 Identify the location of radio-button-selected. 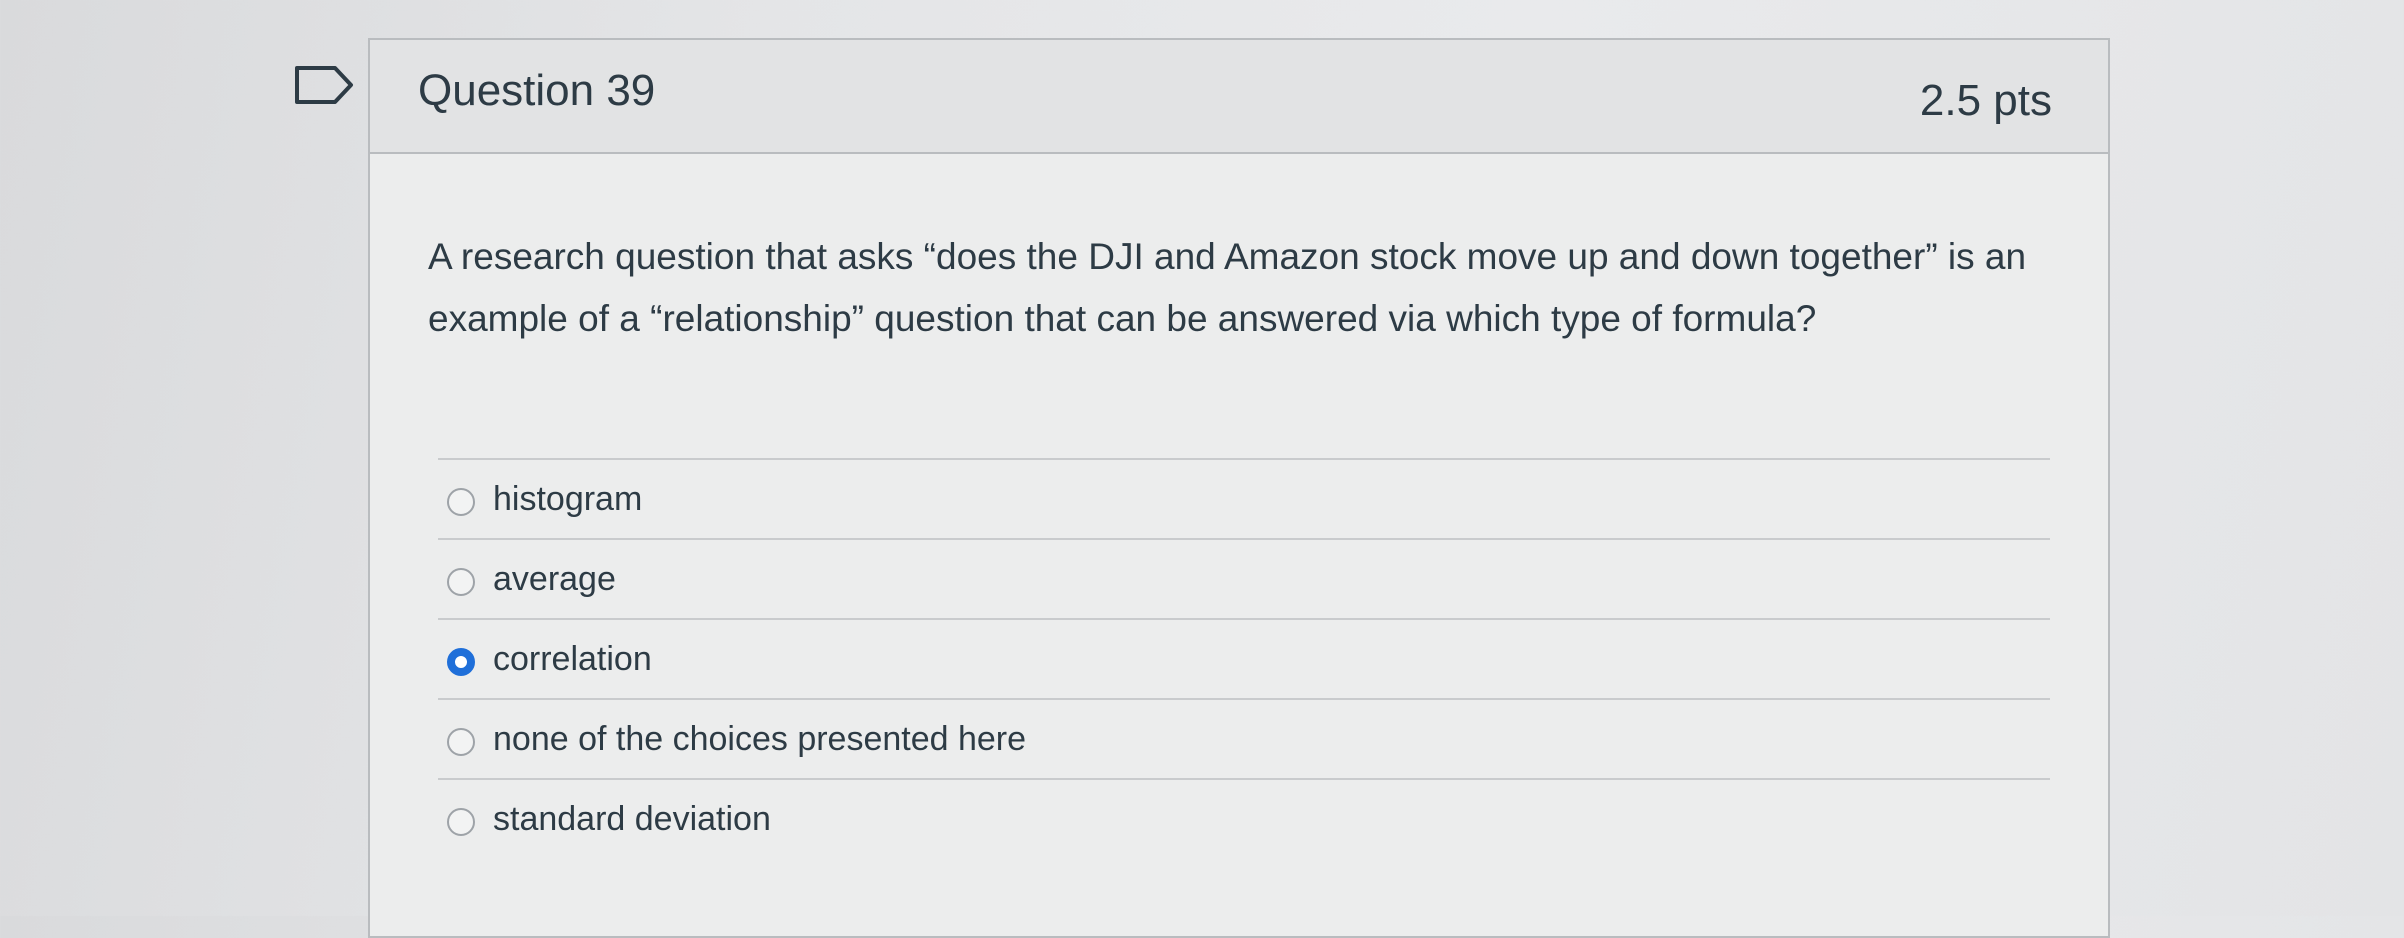
(461, 662).